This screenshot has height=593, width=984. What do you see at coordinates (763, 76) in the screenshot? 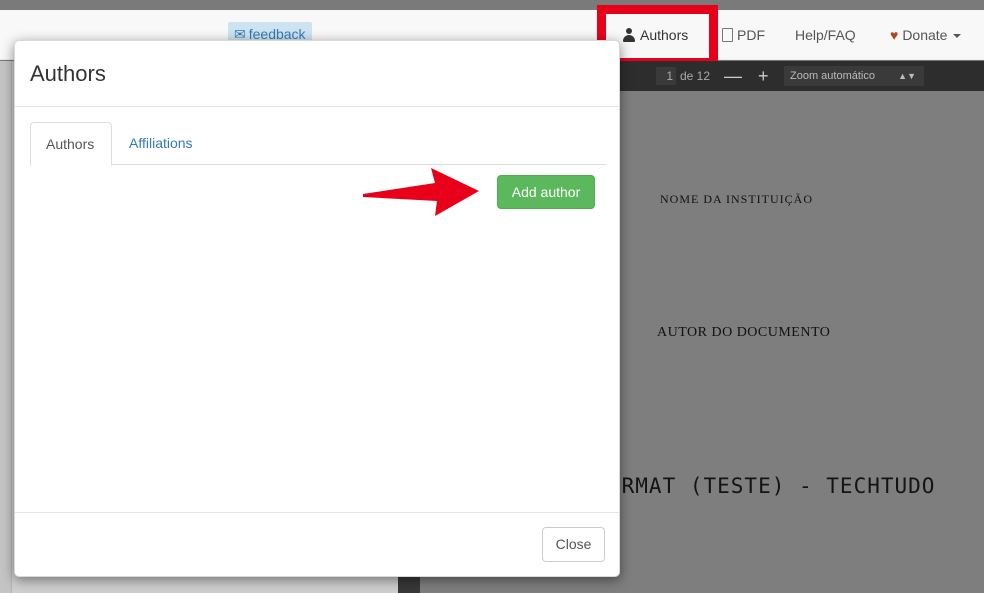
I see `zoom-in-button: +` at bounding box center [763, 76].